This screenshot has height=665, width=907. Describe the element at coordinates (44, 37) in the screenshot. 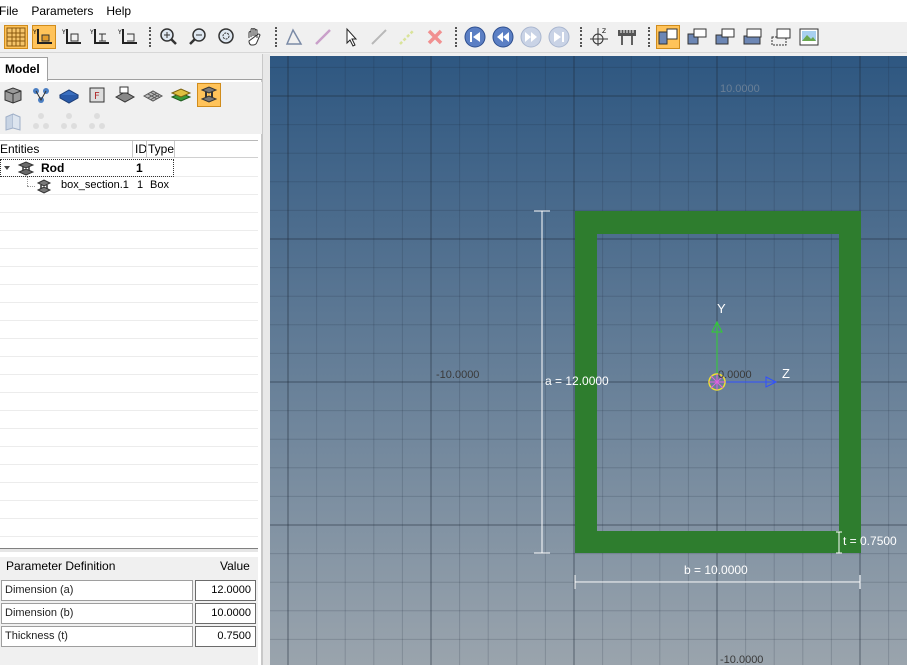

I see `axis-yz-icon: Y` at that location.